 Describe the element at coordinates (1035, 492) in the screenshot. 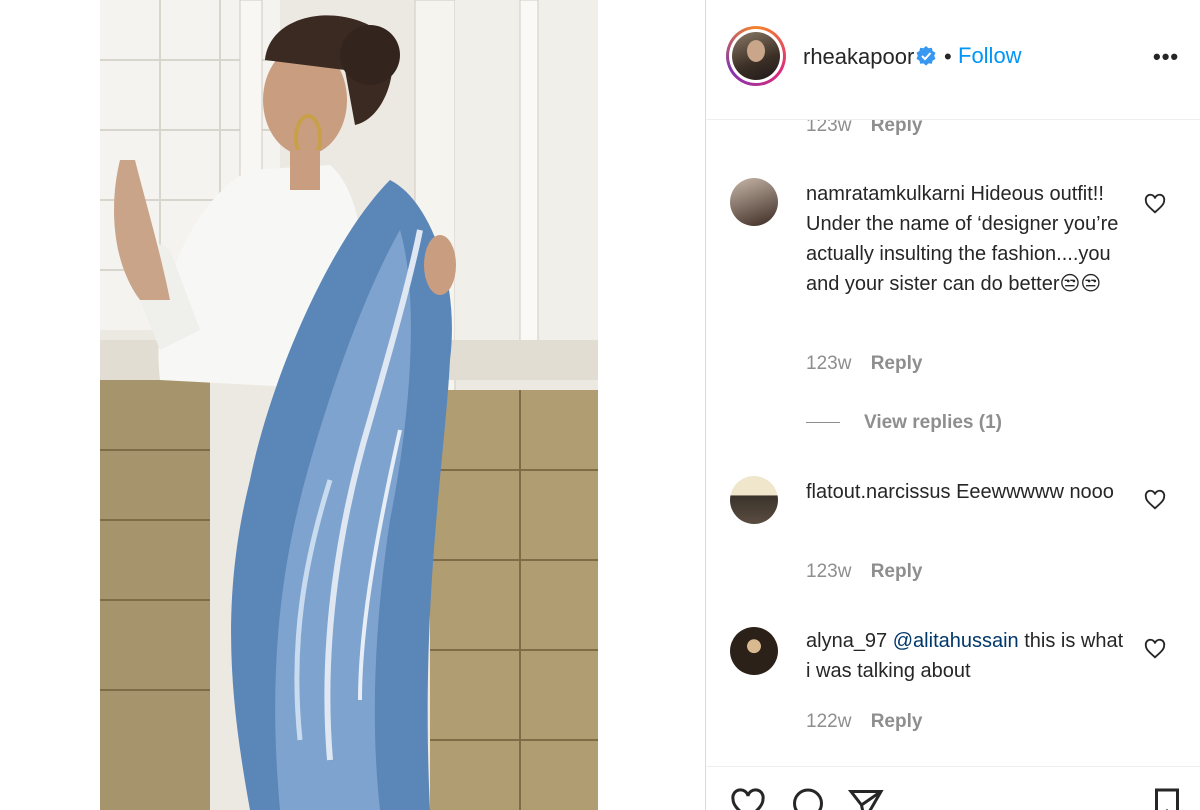

I see `comment-text: Eeewwwww nooo` at that location.